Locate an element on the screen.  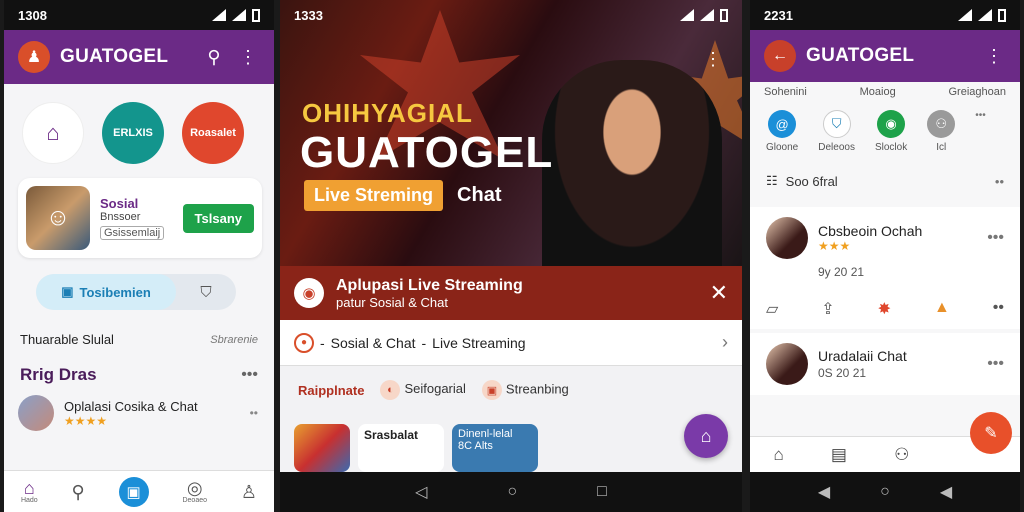
quick-icon-4: ⚇ Icl is located at coordinates (941, 131).